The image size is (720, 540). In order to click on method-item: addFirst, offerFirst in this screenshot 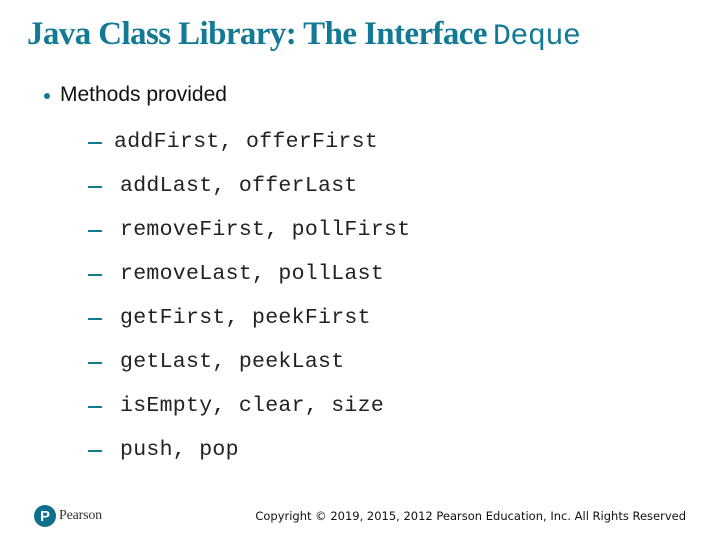, I will do `click(249, 142)`.